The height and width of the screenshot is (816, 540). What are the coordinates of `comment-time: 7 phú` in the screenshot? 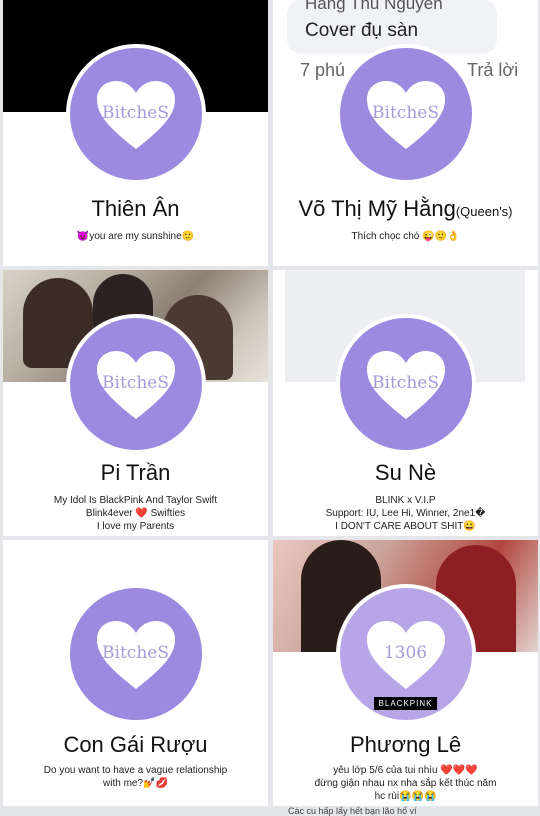 It's located at (323, 70).